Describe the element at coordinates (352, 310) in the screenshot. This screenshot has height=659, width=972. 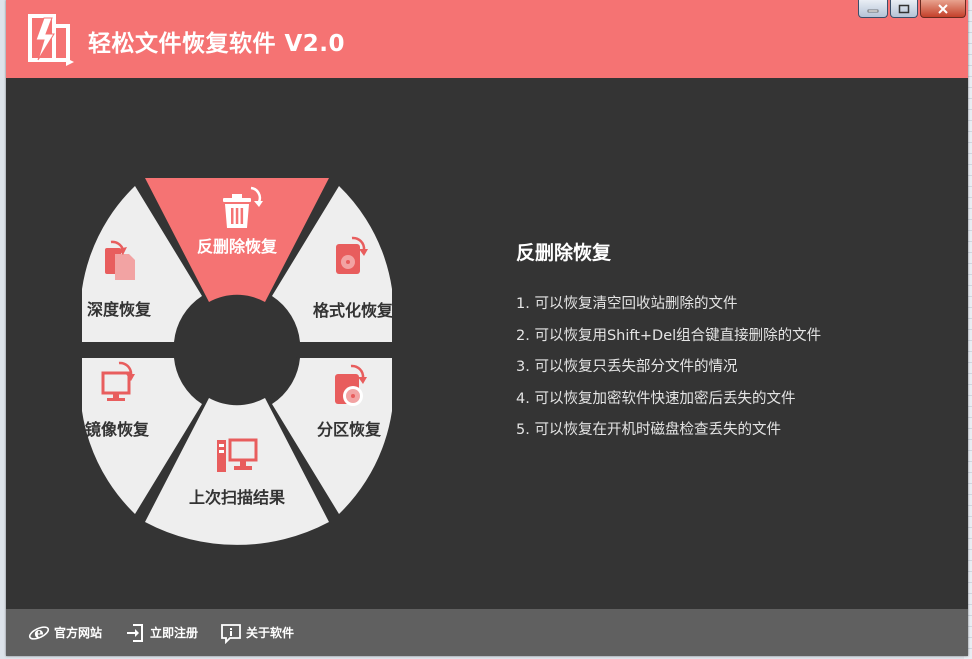
I see `segment-label: 格式化恢复` at that location.